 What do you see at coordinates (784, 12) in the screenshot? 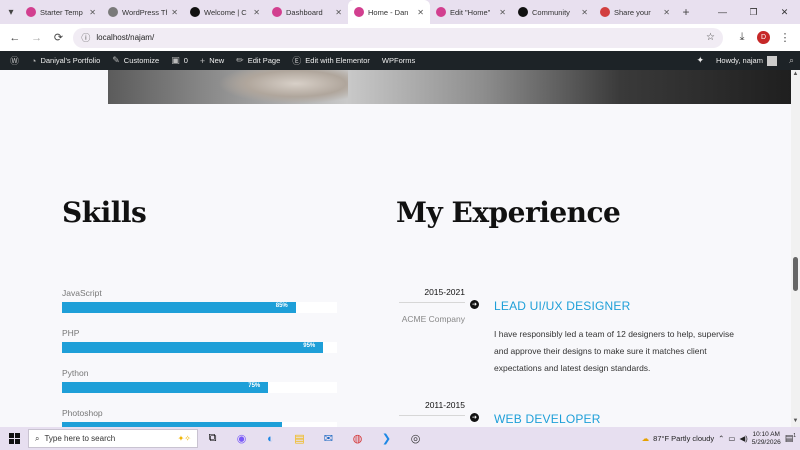
I see `close-window-button: ✕` at bounding box center [784, 12].